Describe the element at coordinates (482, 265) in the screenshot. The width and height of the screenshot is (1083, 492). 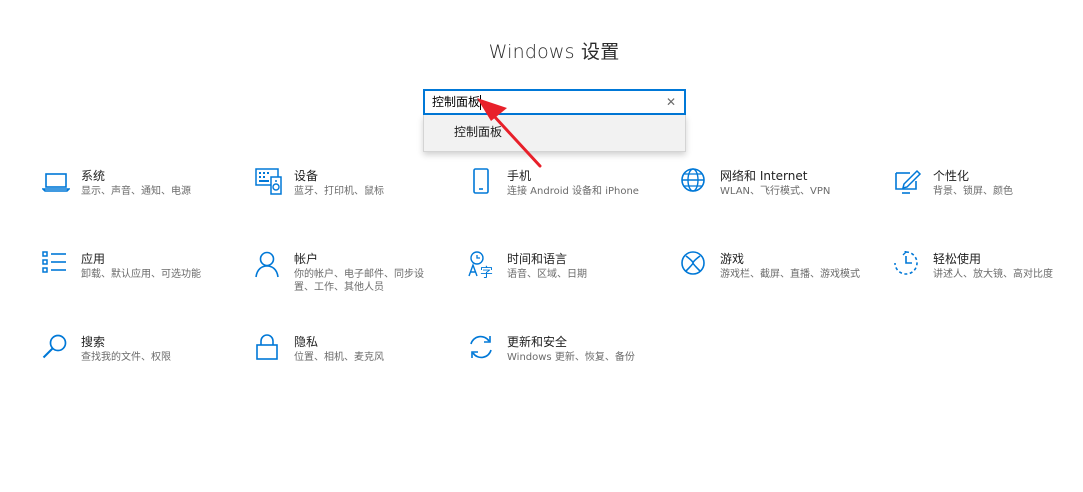
I see `time-language-icon: 字` at that location.